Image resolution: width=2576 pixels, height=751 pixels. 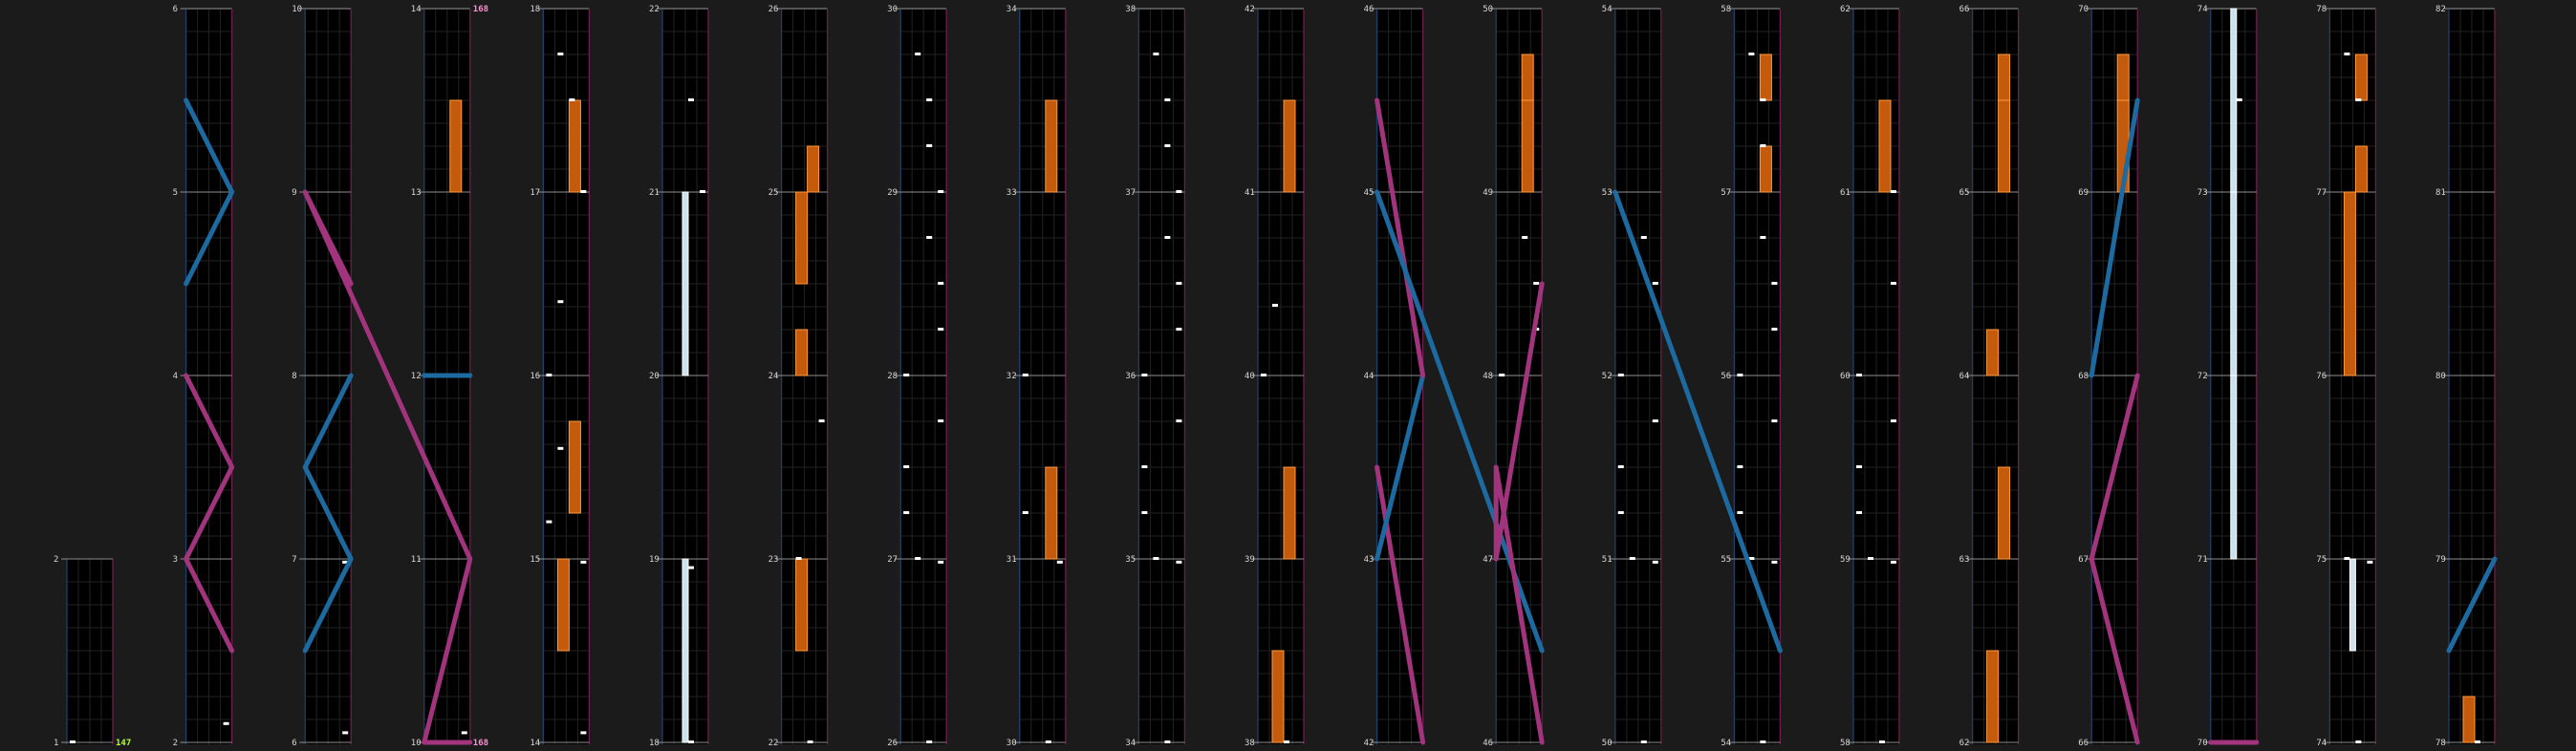 What do you see at coordinates (1845, 560) in the screenshot?
I see `measure-label: 59` at bounding box center [1845, 560].